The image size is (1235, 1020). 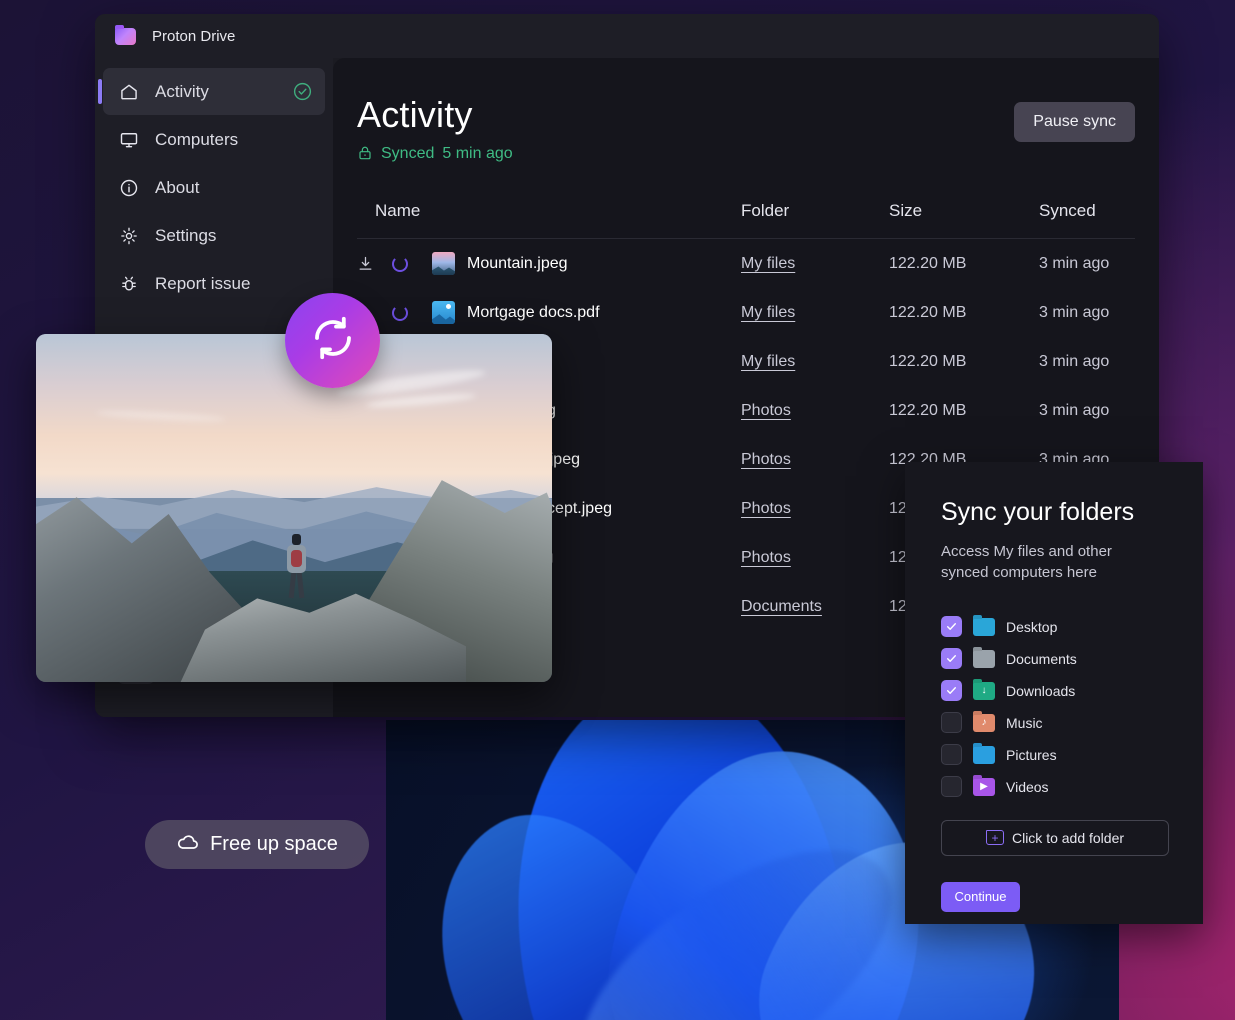 What do you see at coordinates (980, 896) in the screenshot?
I see `continue-button: Continue` at bounding box center [980, 896].